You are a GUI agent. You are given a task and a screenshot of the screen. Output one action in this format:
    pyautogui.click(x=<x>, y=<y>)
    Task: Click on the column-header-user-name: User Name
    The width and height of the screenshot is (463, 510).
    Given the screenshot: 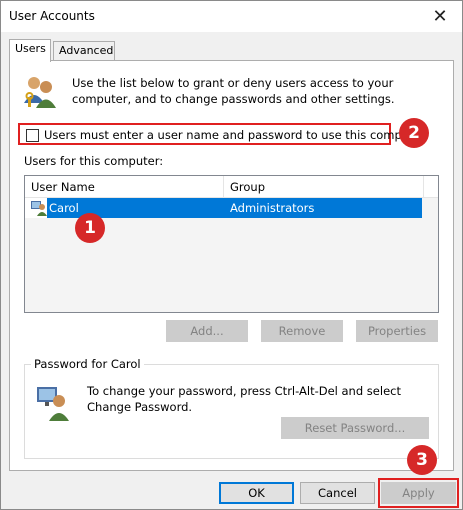 What is the action you would take?
    pyautogui.click(x=124, y=187)
    